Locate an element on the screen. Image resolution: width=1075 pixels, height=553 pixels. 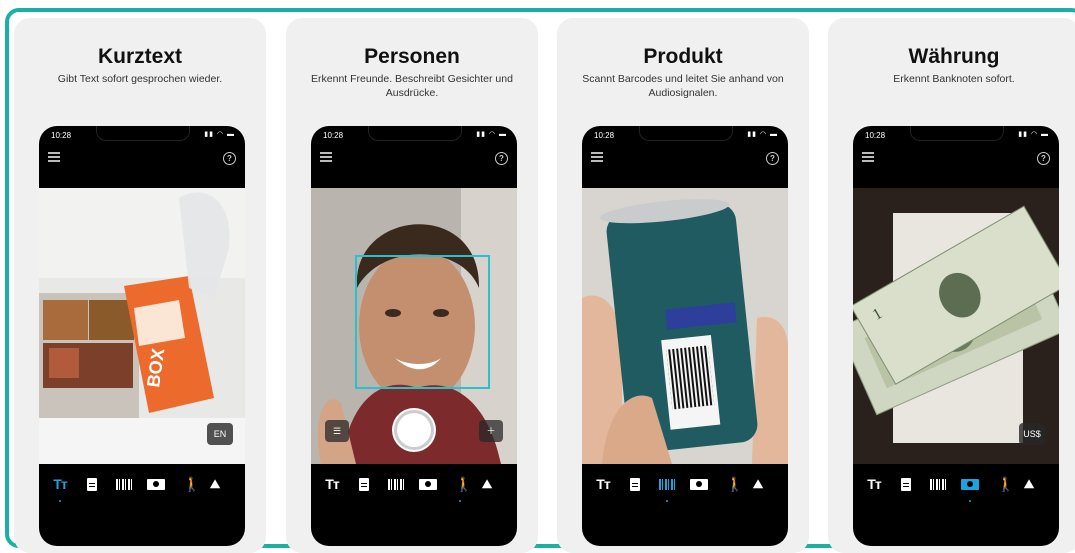
card-title: Personen is located at coordinates (412, 56).